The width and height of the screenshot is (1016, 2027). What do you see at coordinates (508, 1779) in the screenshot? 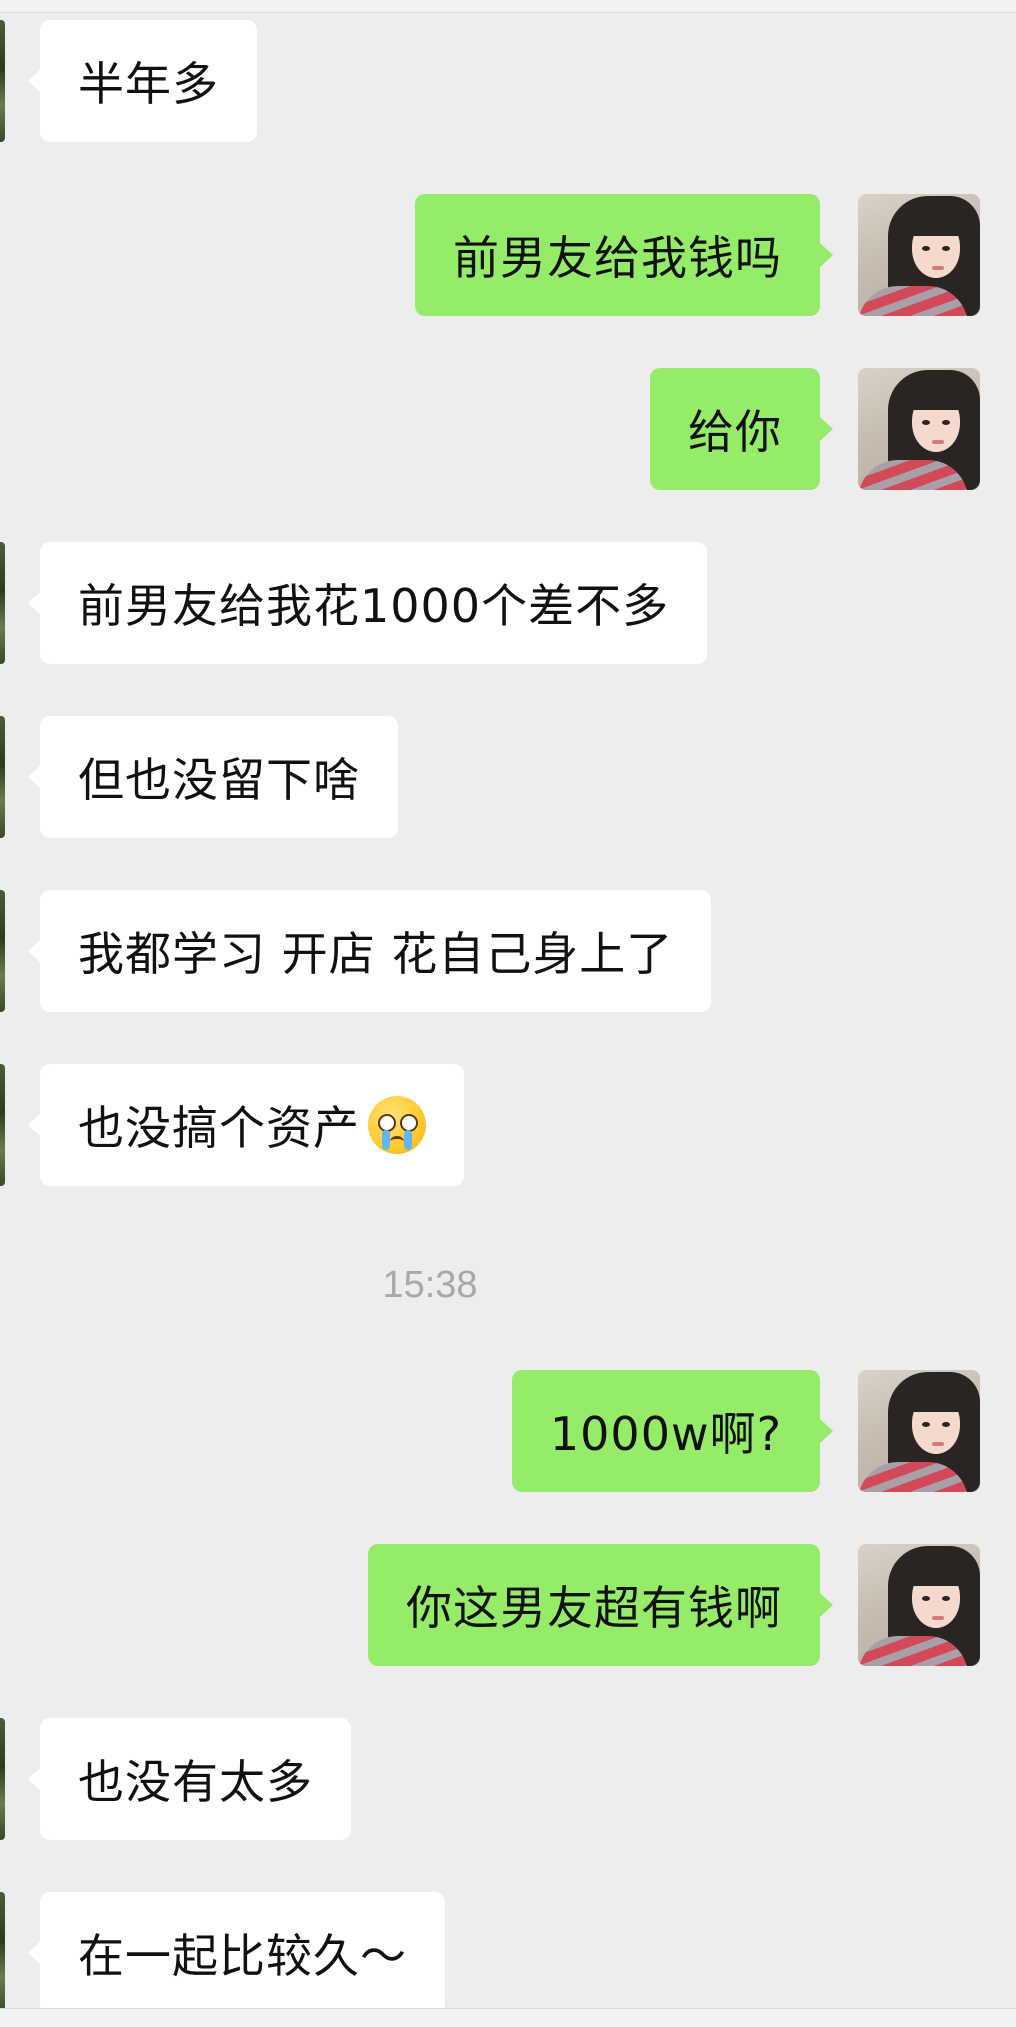
I see `message-row: 也没有太多` at bounding box center [508, 1779].